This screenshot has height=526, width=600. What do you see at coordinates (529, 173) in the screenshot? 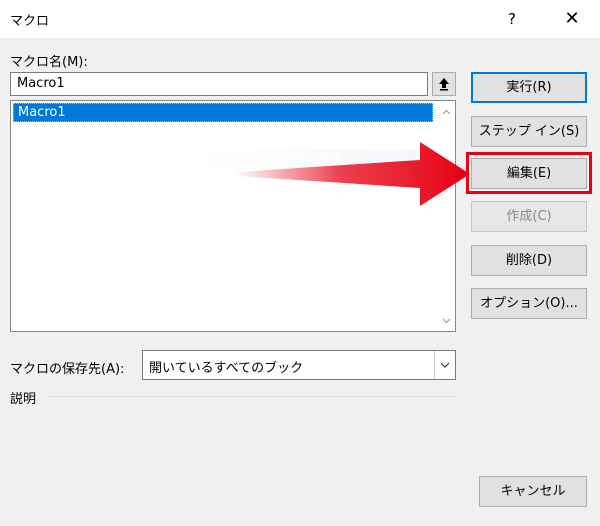
I see `edit-highlight-box` at bounding box center [529, 173].